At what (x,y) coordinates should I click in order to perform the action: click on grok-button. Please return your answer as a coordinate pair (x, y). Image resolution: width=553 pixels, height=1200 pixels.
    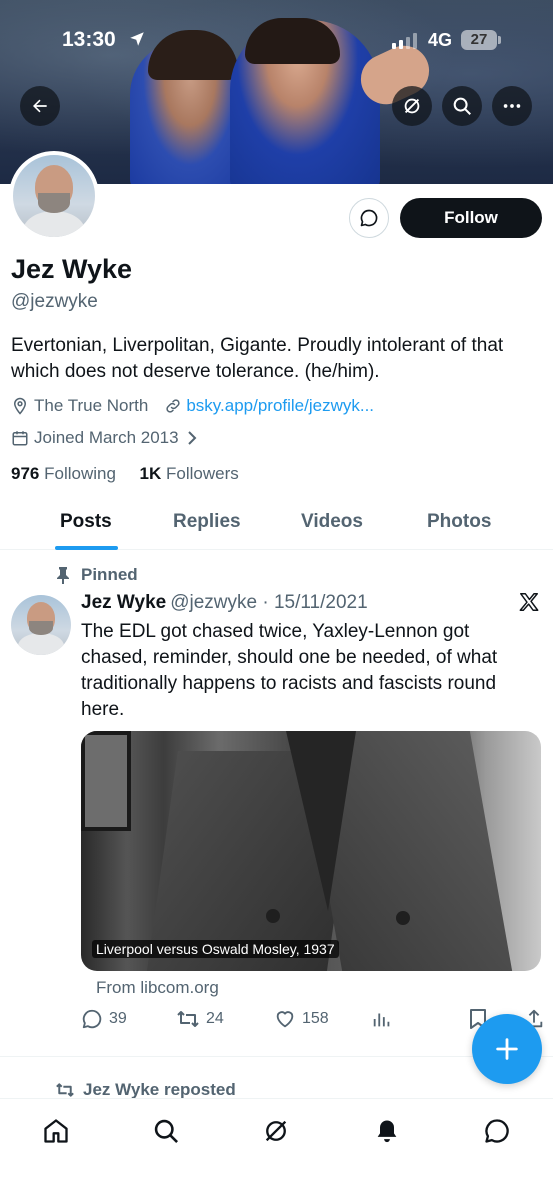
    Looking at the image, I should click on (412, 106).